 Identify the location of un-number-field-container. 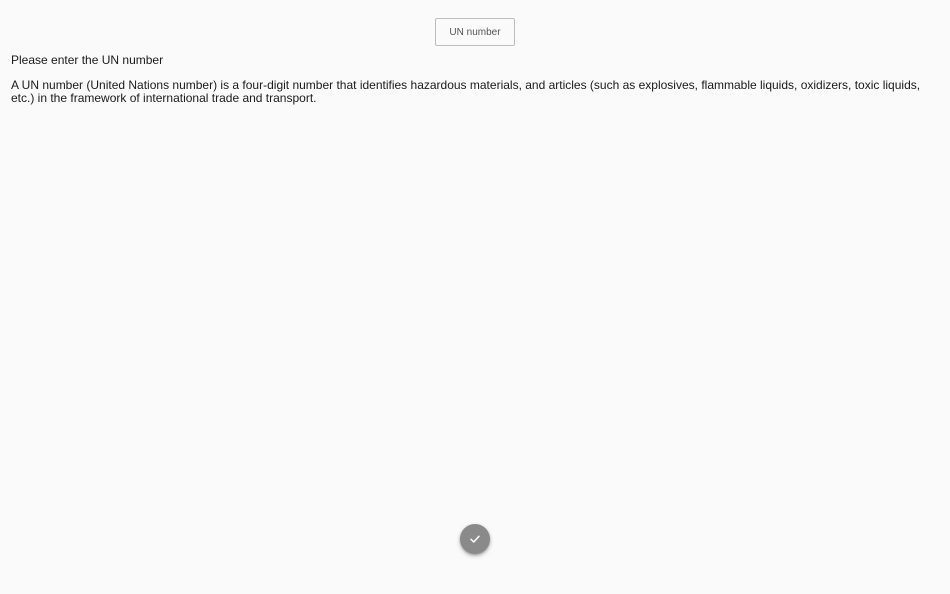
(475, 32).